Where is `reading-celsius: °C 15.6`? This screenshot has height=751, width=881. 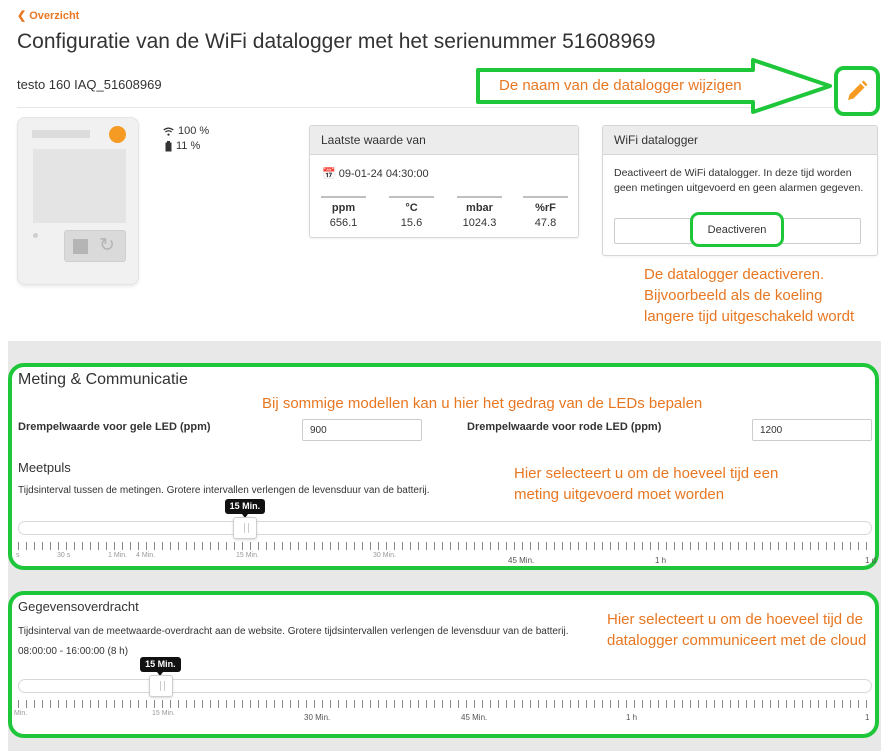 reading-celsius: °C 15.6 is located at coordinates (411, 212).